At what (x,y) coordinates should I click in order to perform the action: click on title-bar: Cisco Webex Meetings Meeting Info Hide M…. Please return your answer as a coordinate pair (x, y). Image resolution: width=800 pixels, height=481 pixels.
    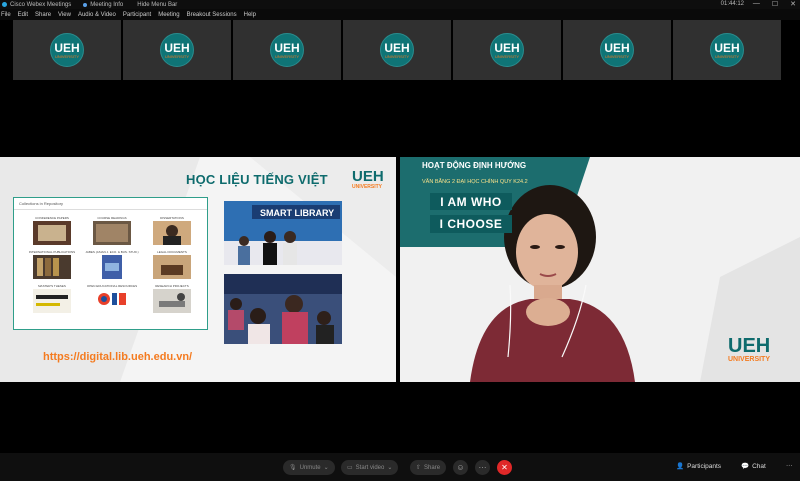
    Looking at the image, I should click on (400, 4).